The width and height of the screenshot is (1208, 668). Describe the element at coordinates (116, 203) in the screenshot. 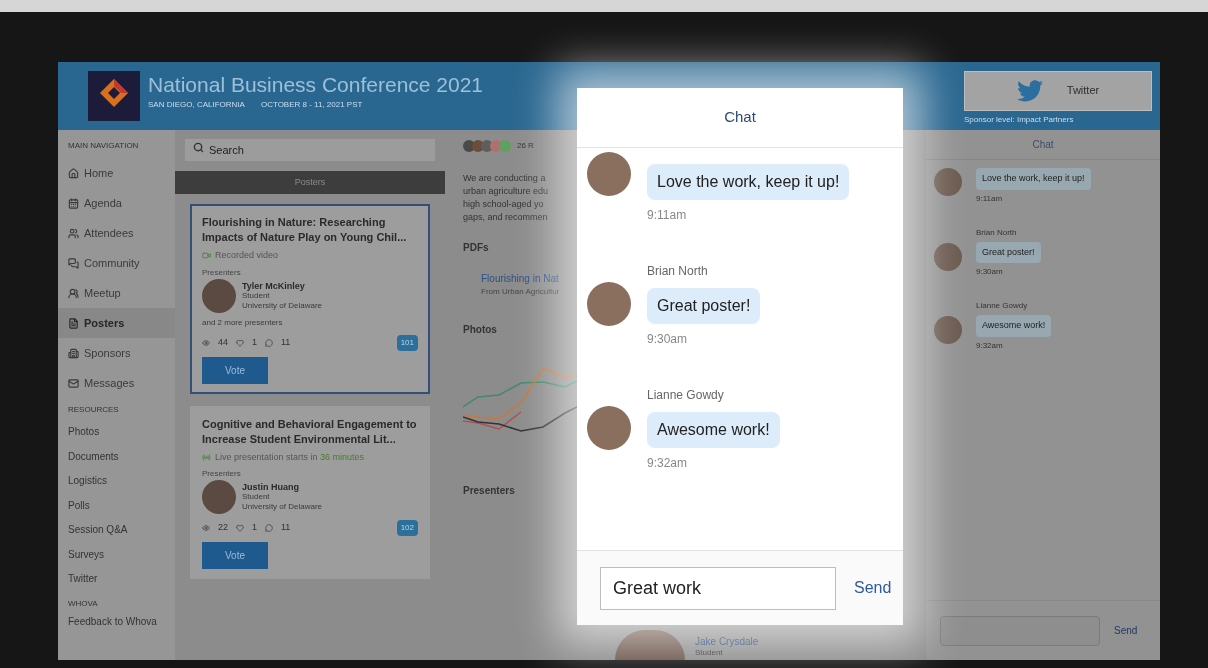

I see `nav-item: Agenda` at that location.